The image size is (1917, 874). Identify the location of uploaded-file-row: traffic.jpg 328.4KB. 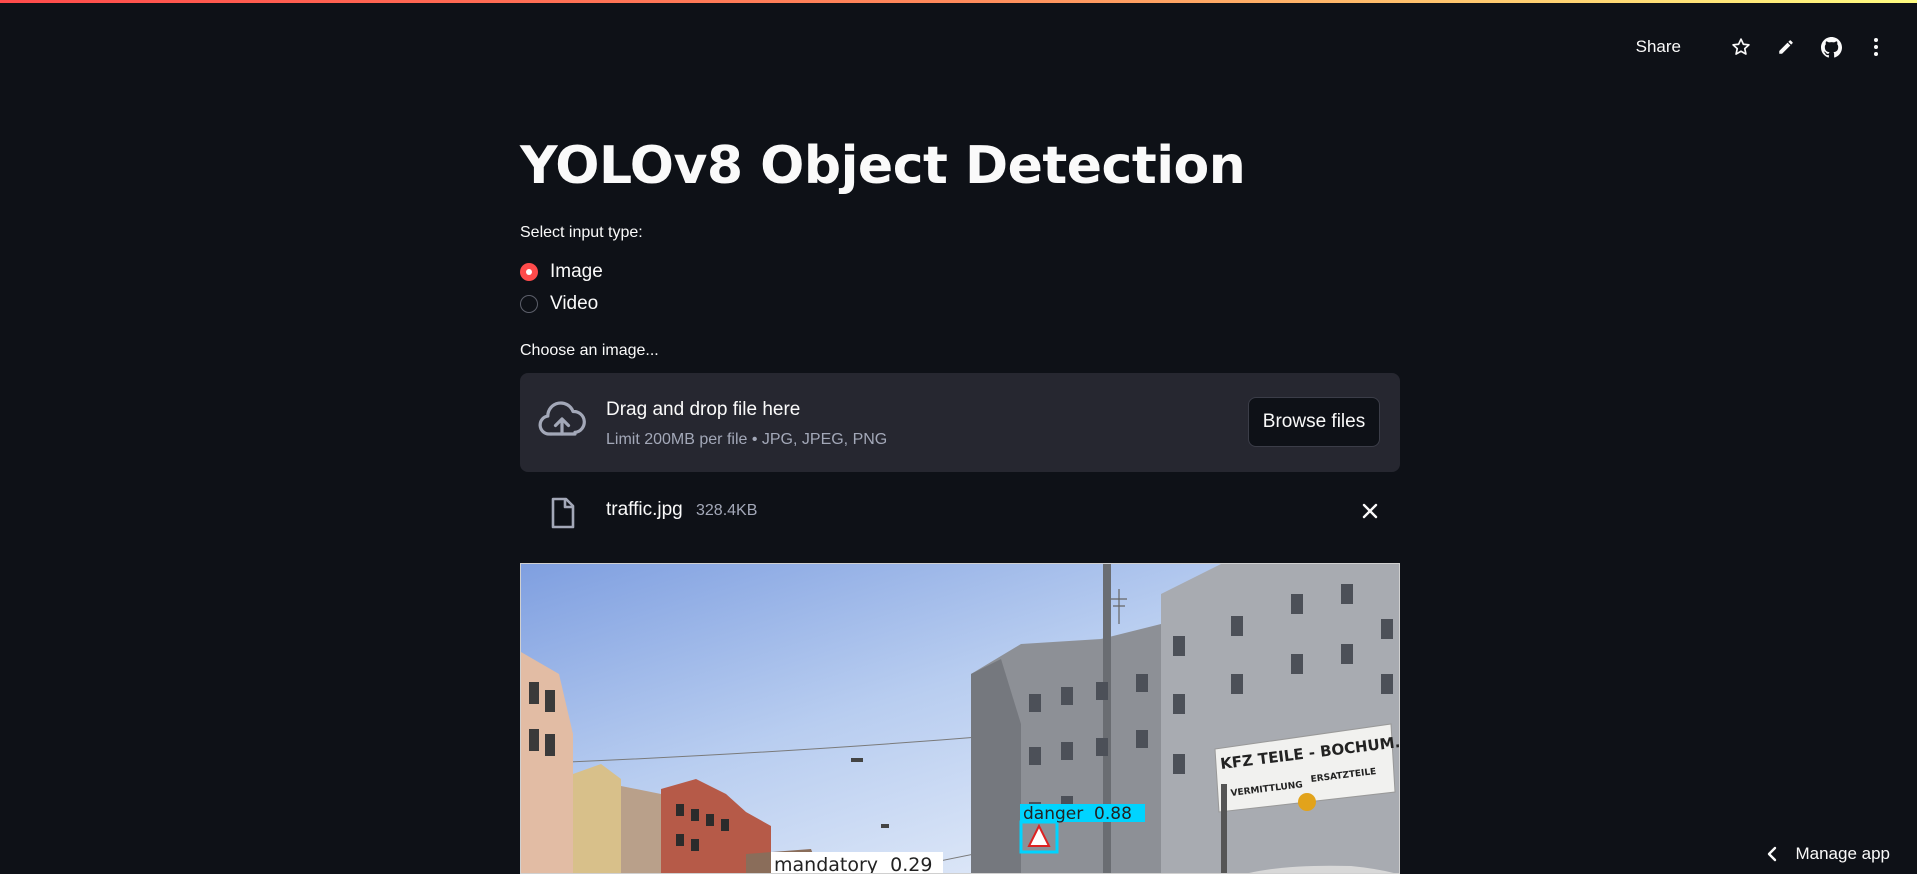
(960, 511).